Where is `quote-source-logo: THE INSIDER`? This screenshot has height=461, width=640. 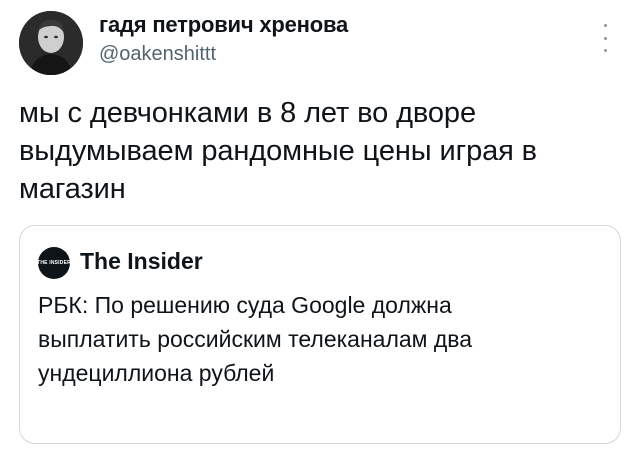 quote-source-logo: THE INSIDER is located at coordinates (54, 263).